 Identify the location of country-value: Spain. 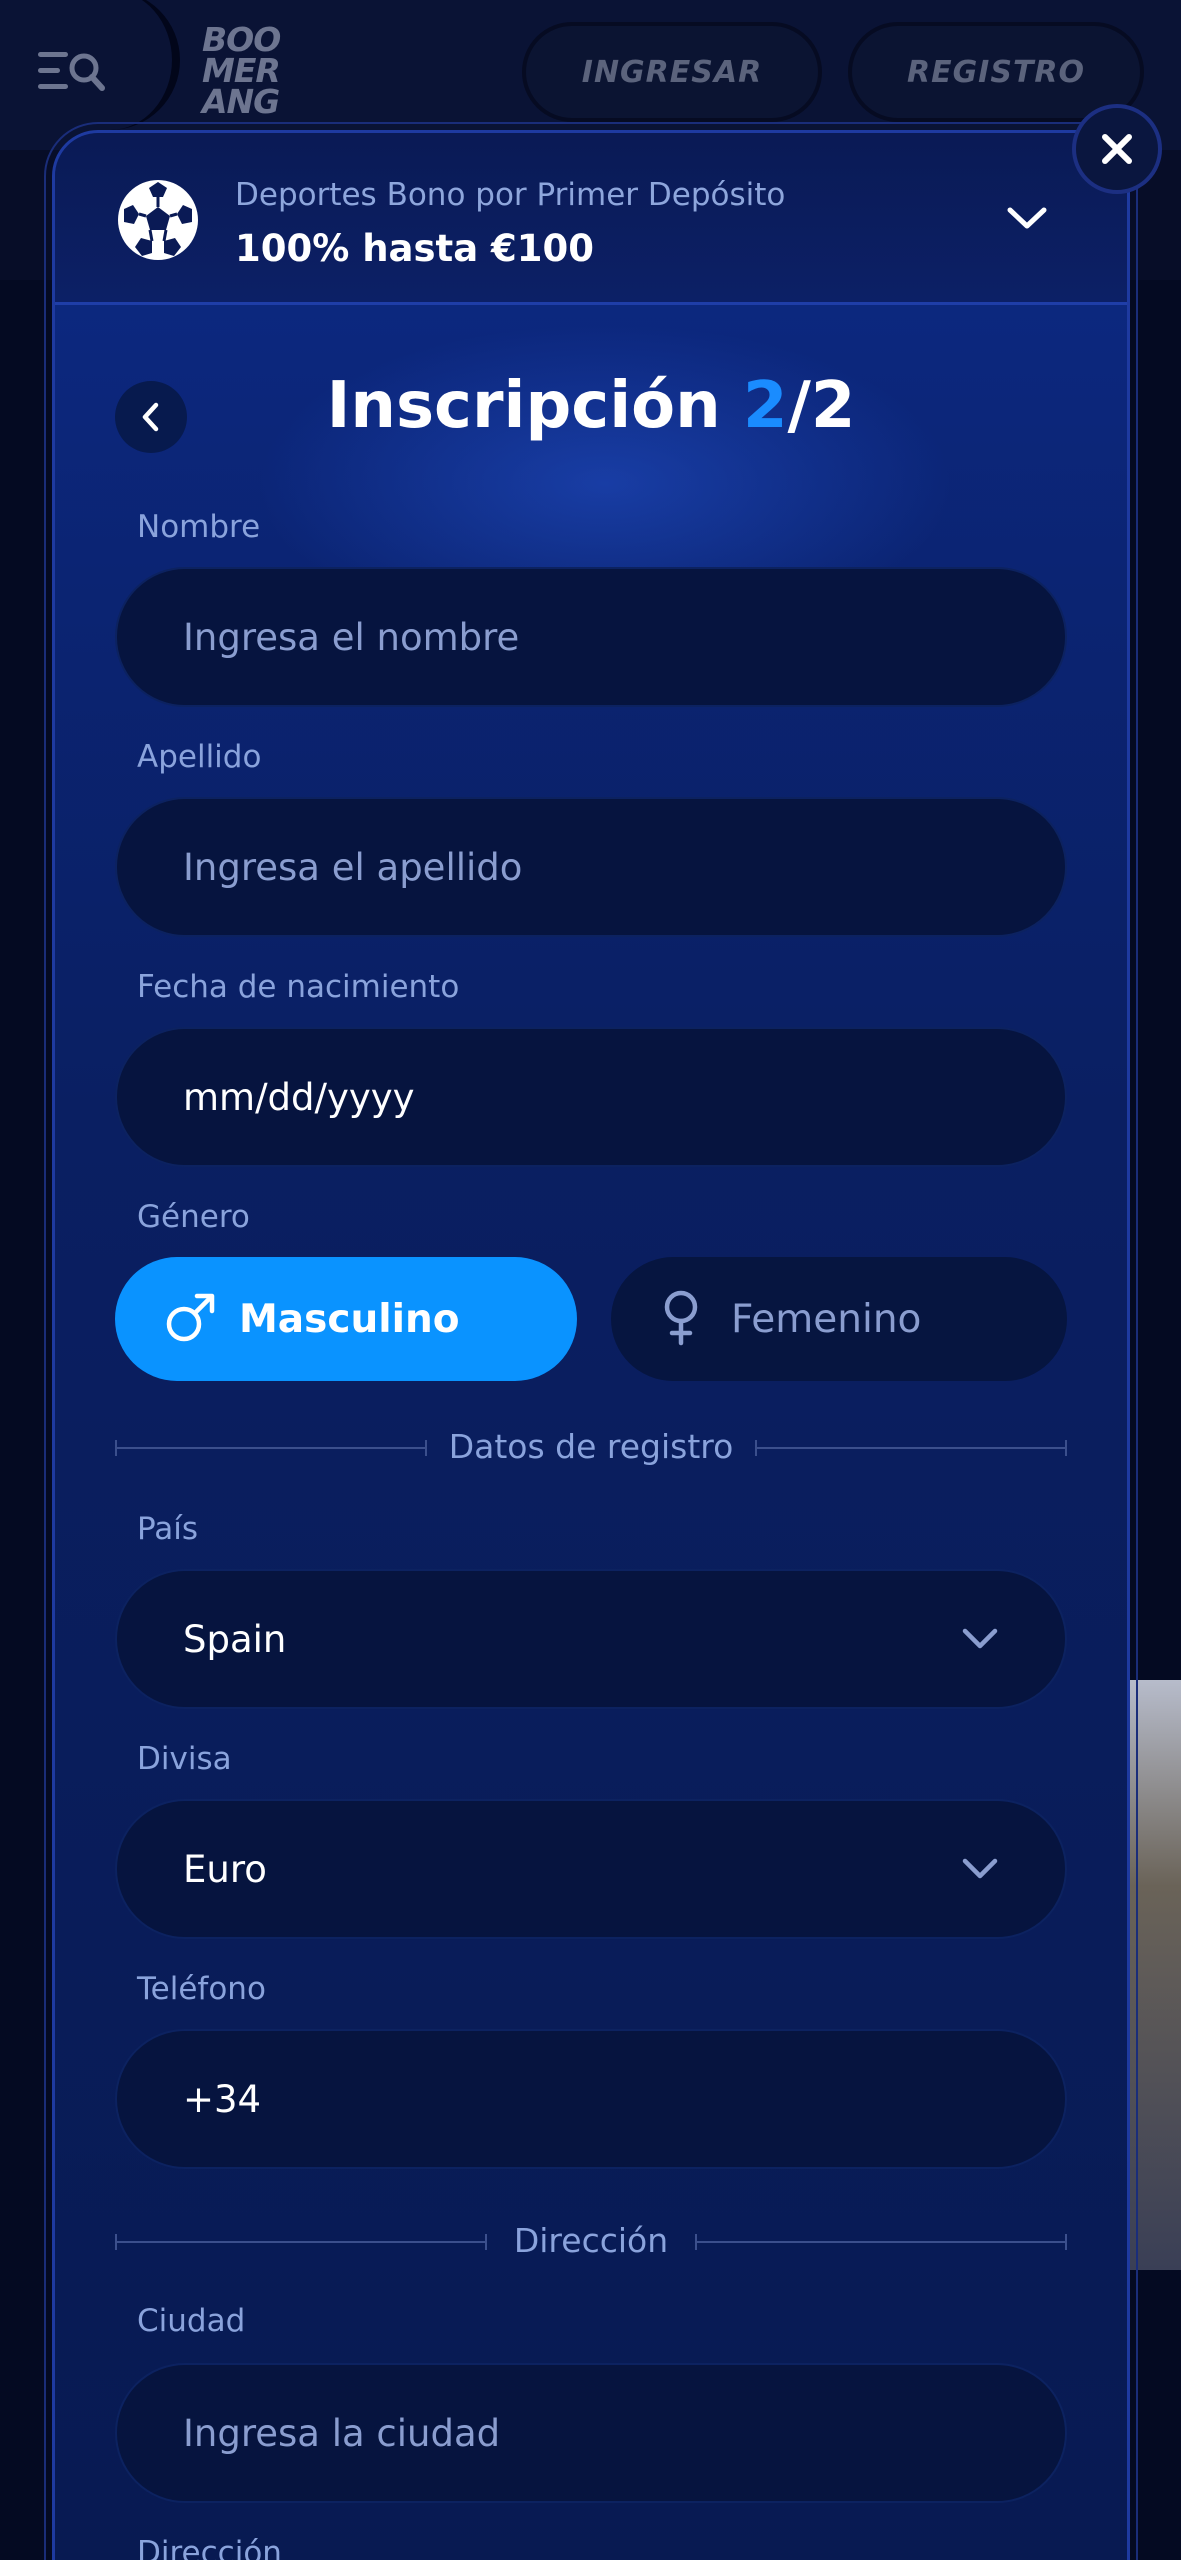
(235, 1639).